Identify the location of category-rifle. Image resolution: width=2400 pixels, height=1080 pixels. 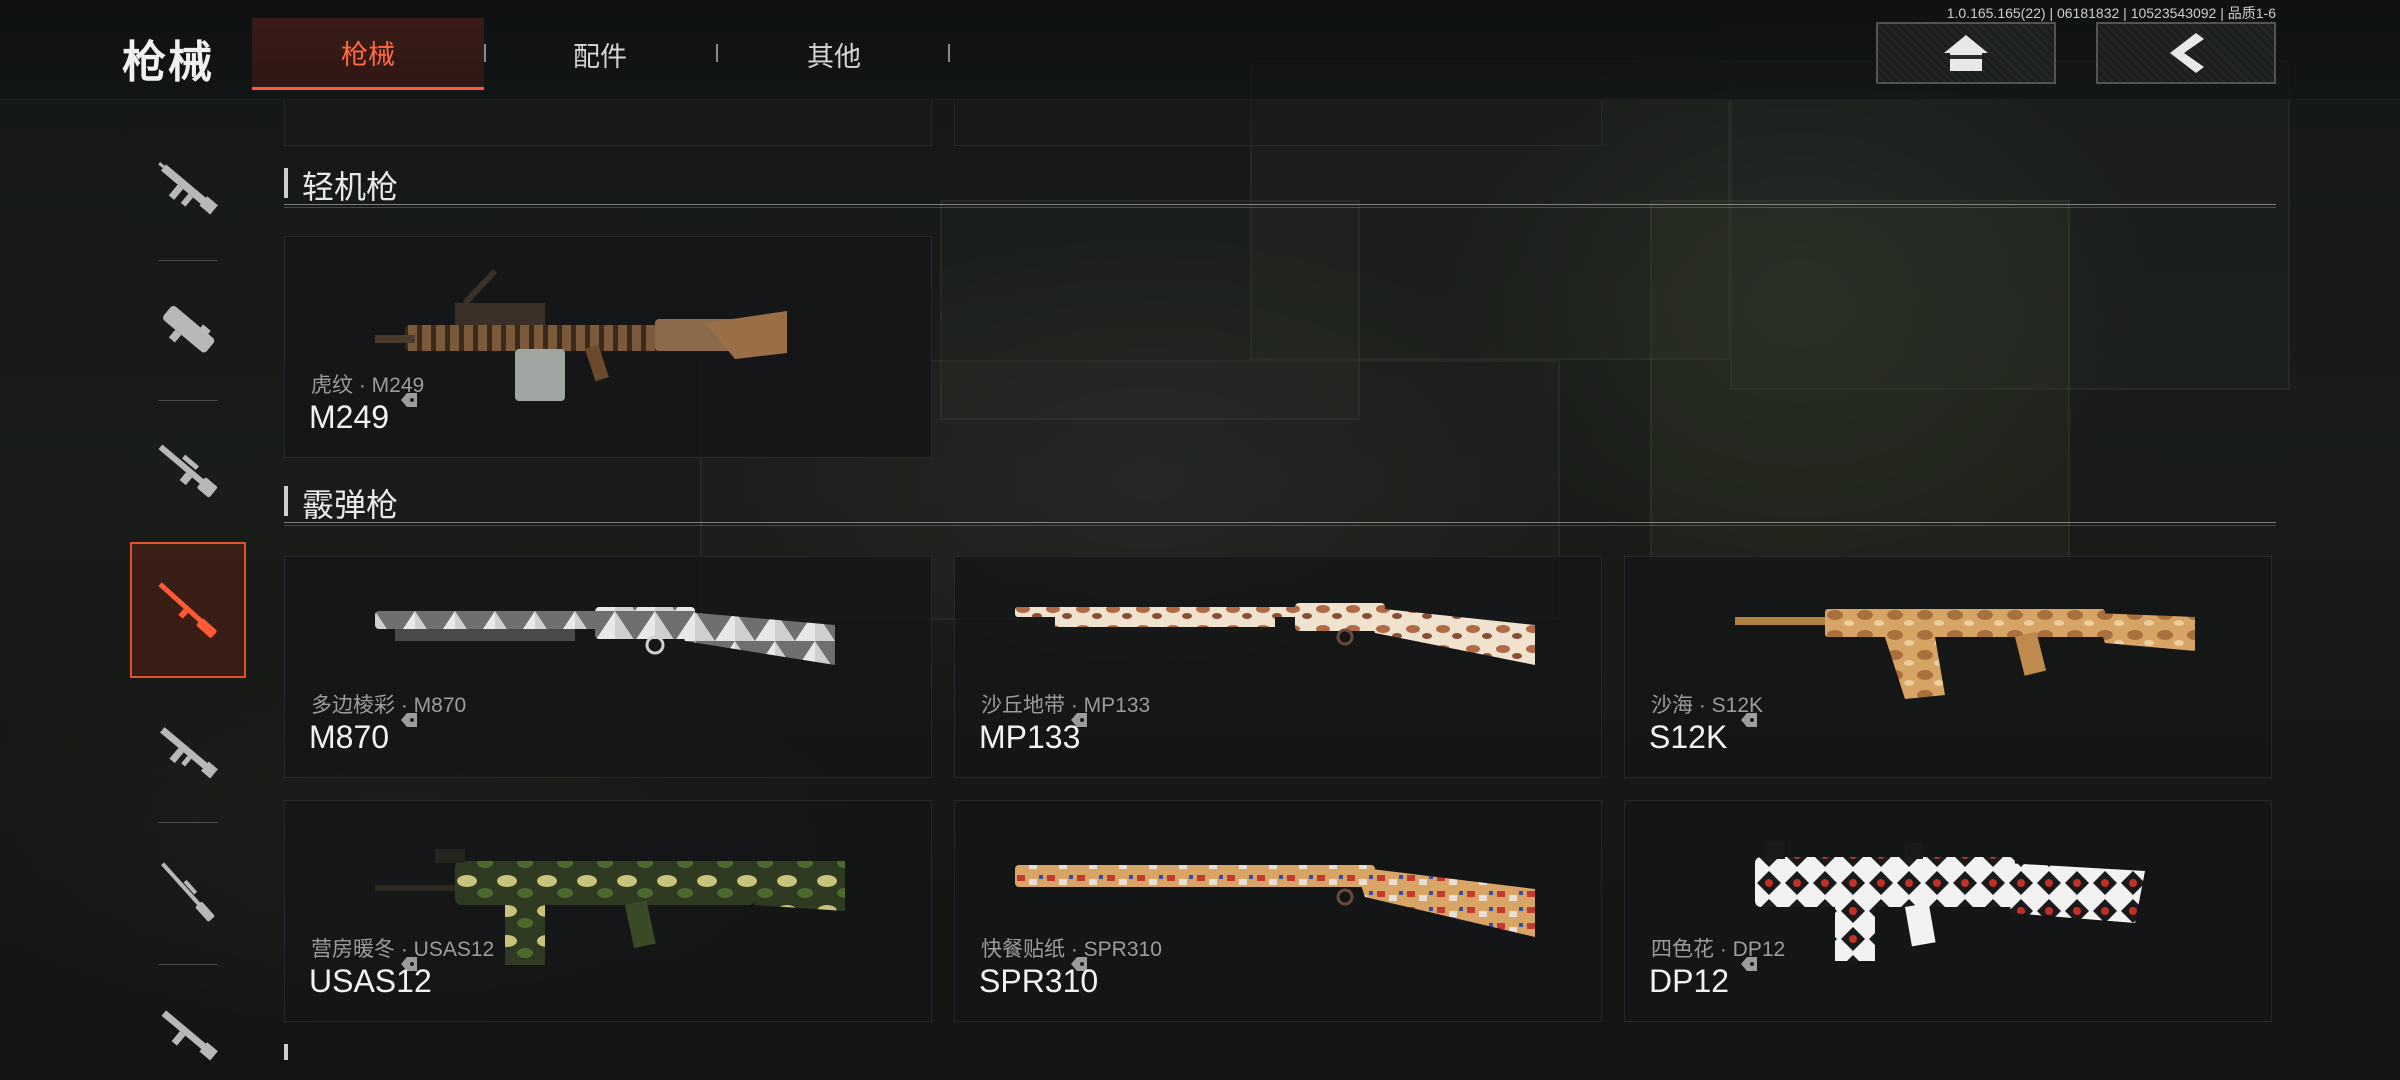
(188, 752).